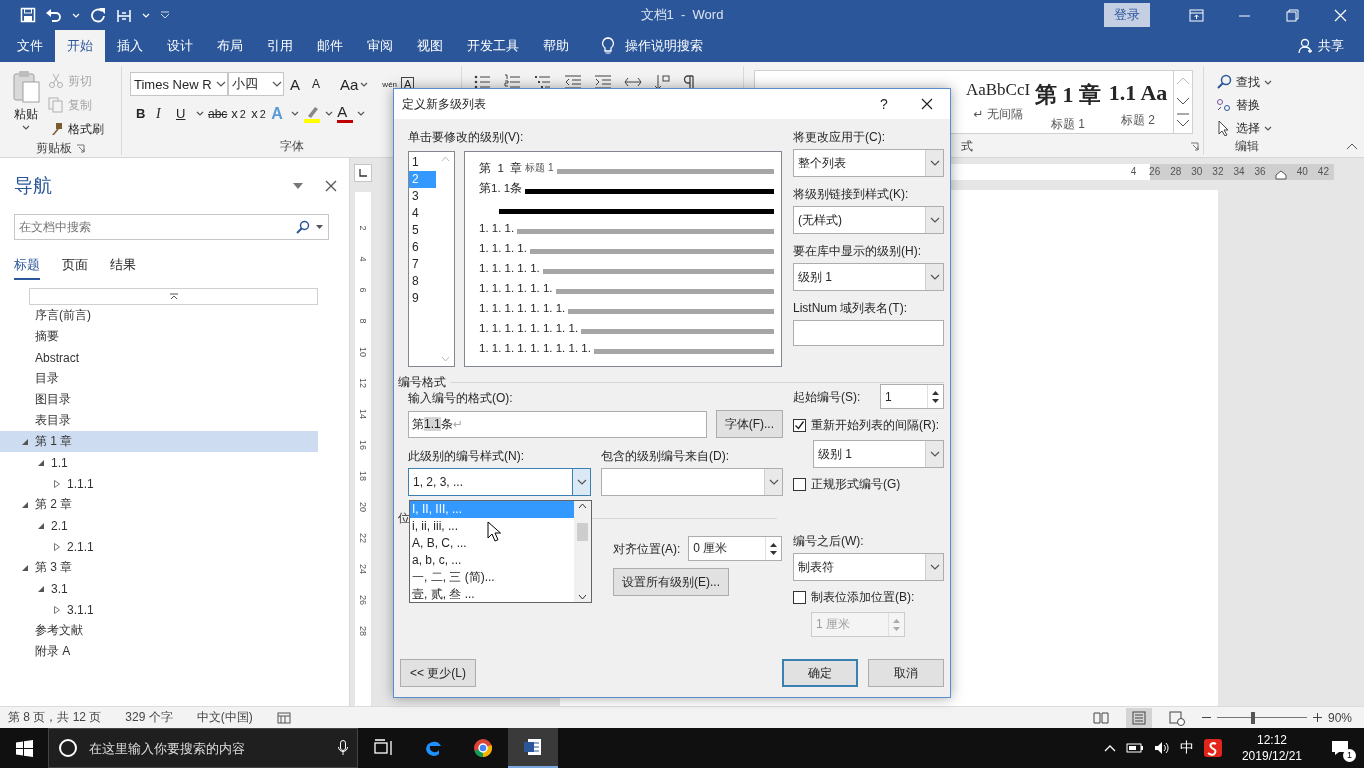 Image resolution: width=1364 pixels, height=768 pixels. What do you see at coordinates (820, 673) in the screenshot?
I see `dialog-button: 确定` at bounding box center [820, 673].